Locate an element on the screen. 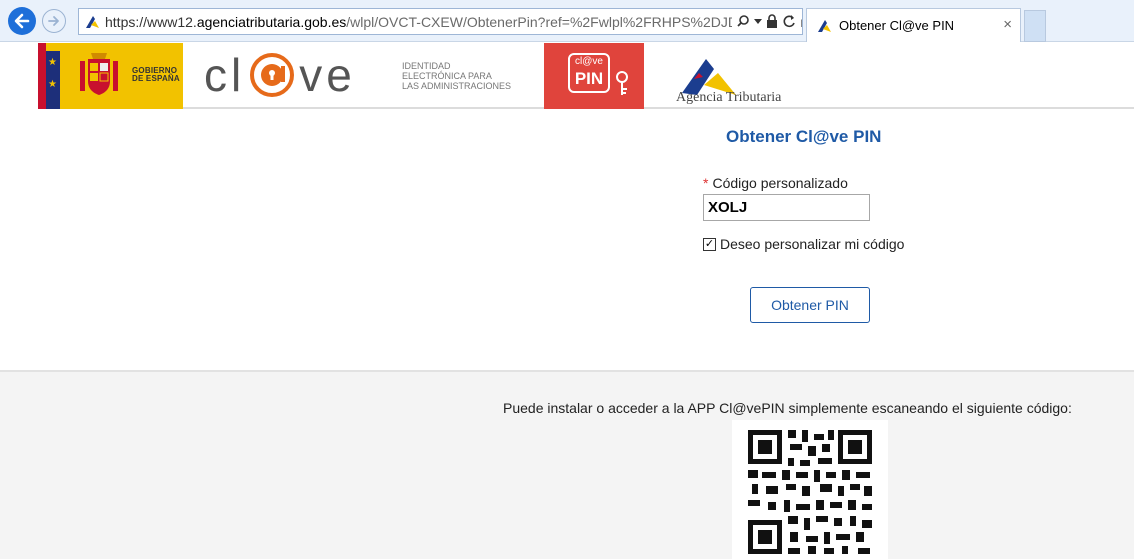  personalize-code-label: Deseo personalizar mi código is located at coordinates (812, 244).